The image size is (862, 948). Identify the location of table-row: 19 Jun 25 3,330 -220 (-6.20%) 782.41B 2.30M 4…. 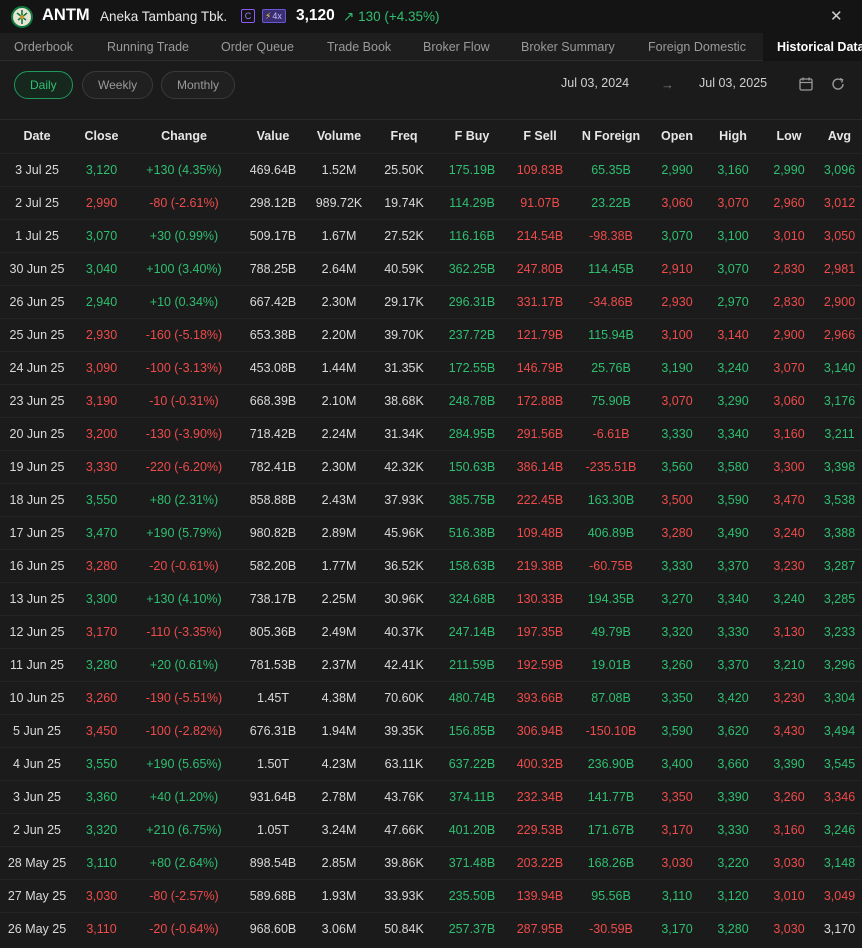
(431, 466).